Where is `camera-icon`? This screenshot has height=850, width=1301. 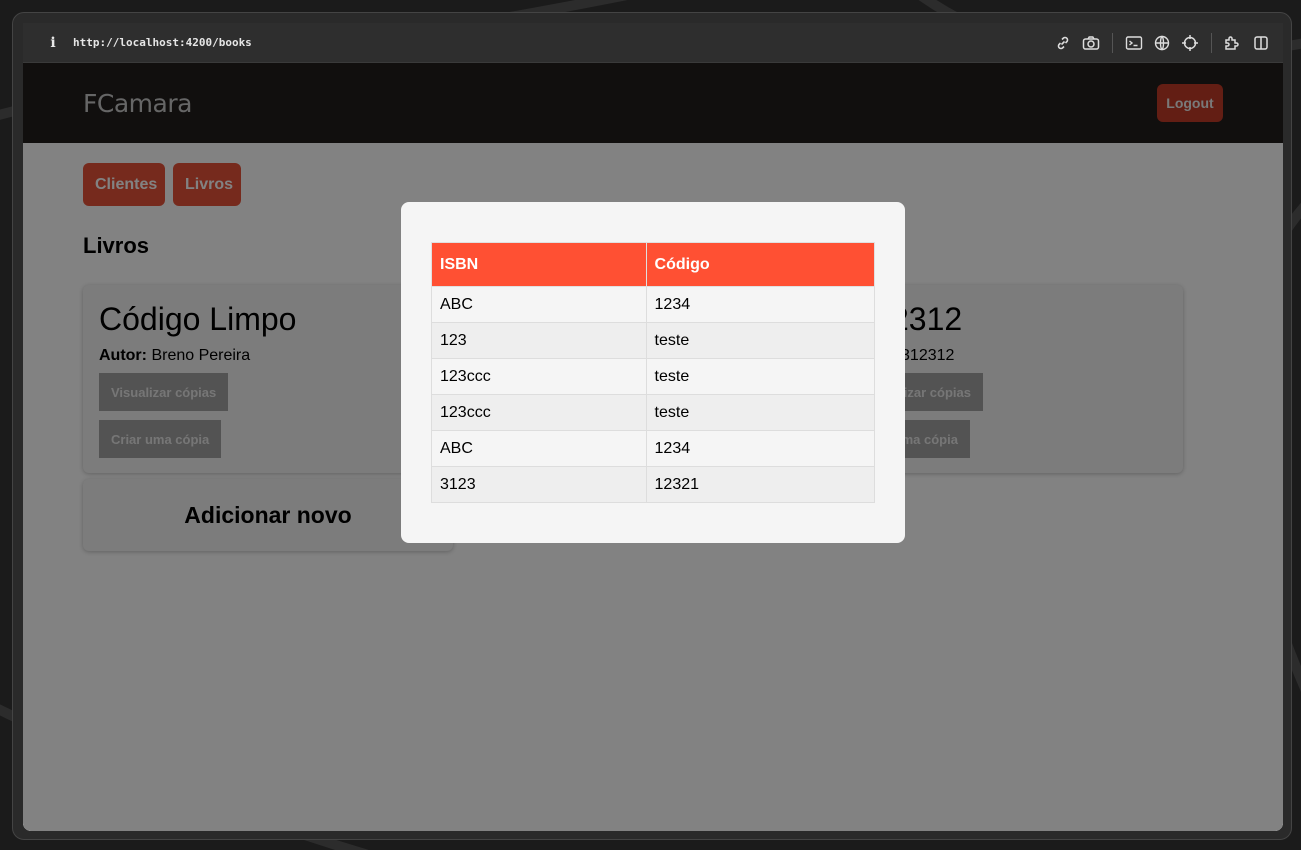
camera-icon is located at coordinates (1091, 43).